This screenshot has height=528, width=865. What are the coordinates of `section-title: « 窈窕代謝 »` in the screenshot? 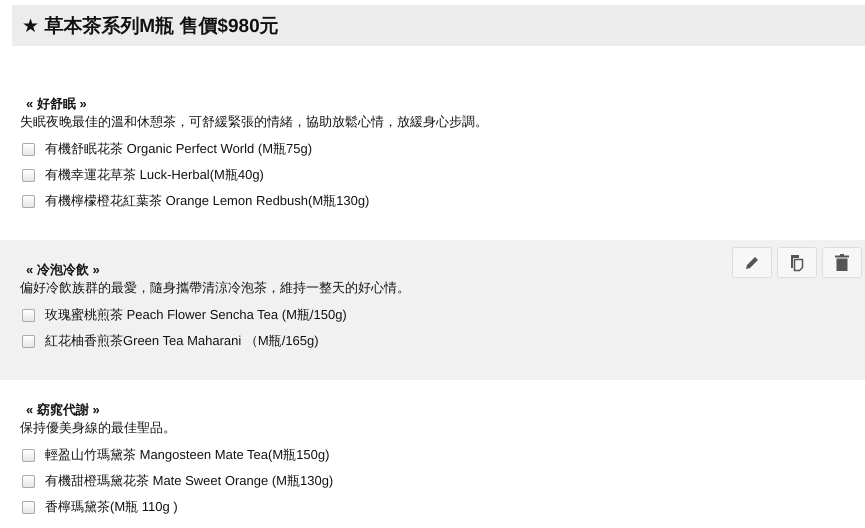 It's located at (63, 410).